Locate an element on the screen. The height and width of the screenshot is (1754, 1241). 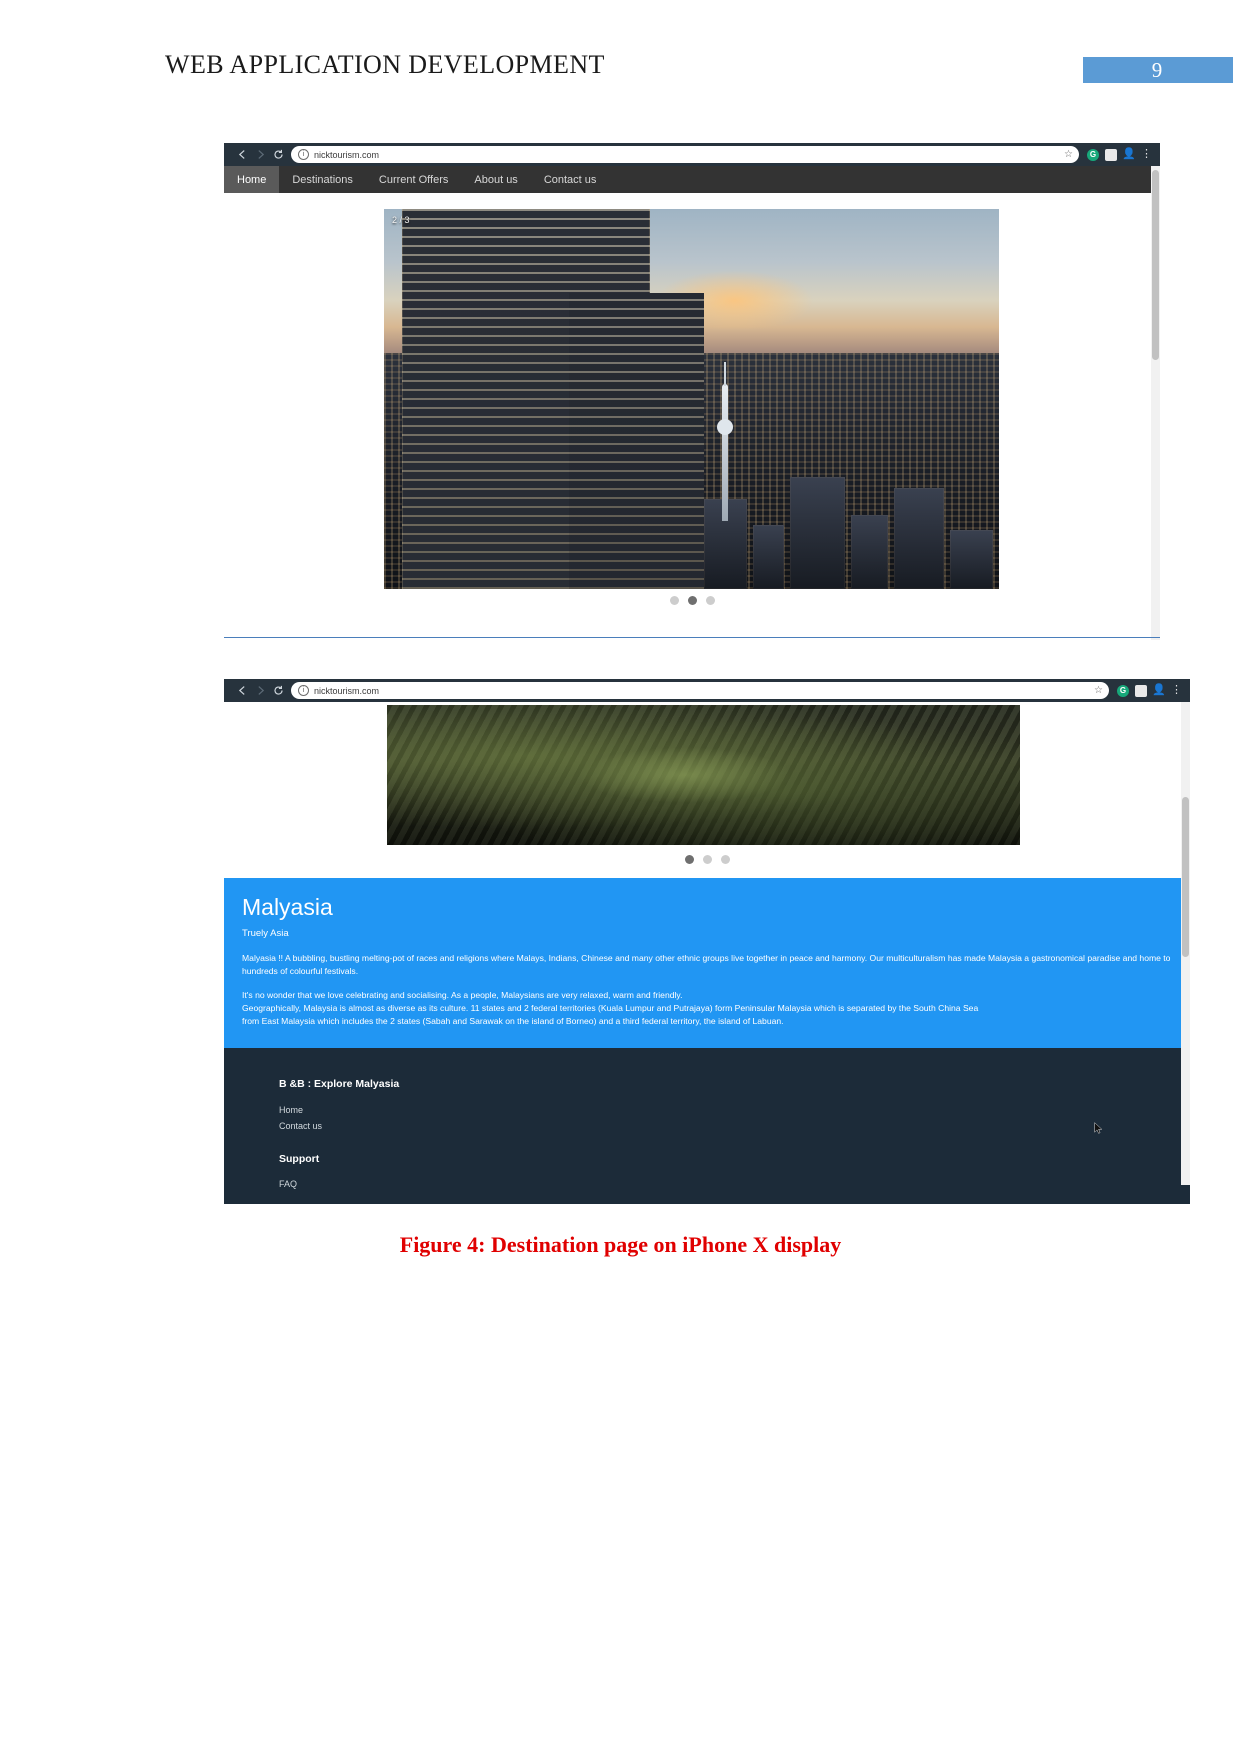
page-title: WEB APPLICATION DEVELOPMENT is located at coordinates (385, 64).